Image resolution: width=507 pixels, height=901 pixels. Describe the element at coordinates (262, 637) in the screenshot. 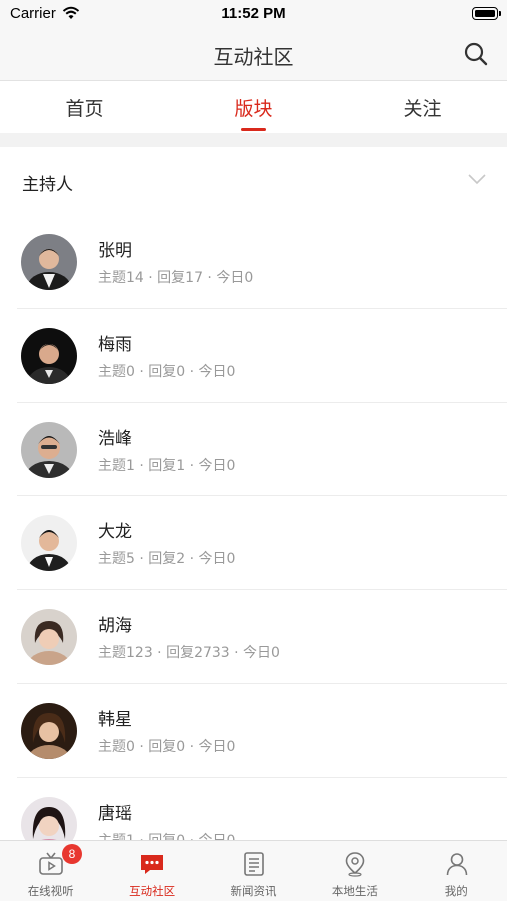

I see `list-item: 胡海 主题123 · 回复2733 · 今日0` at that location.